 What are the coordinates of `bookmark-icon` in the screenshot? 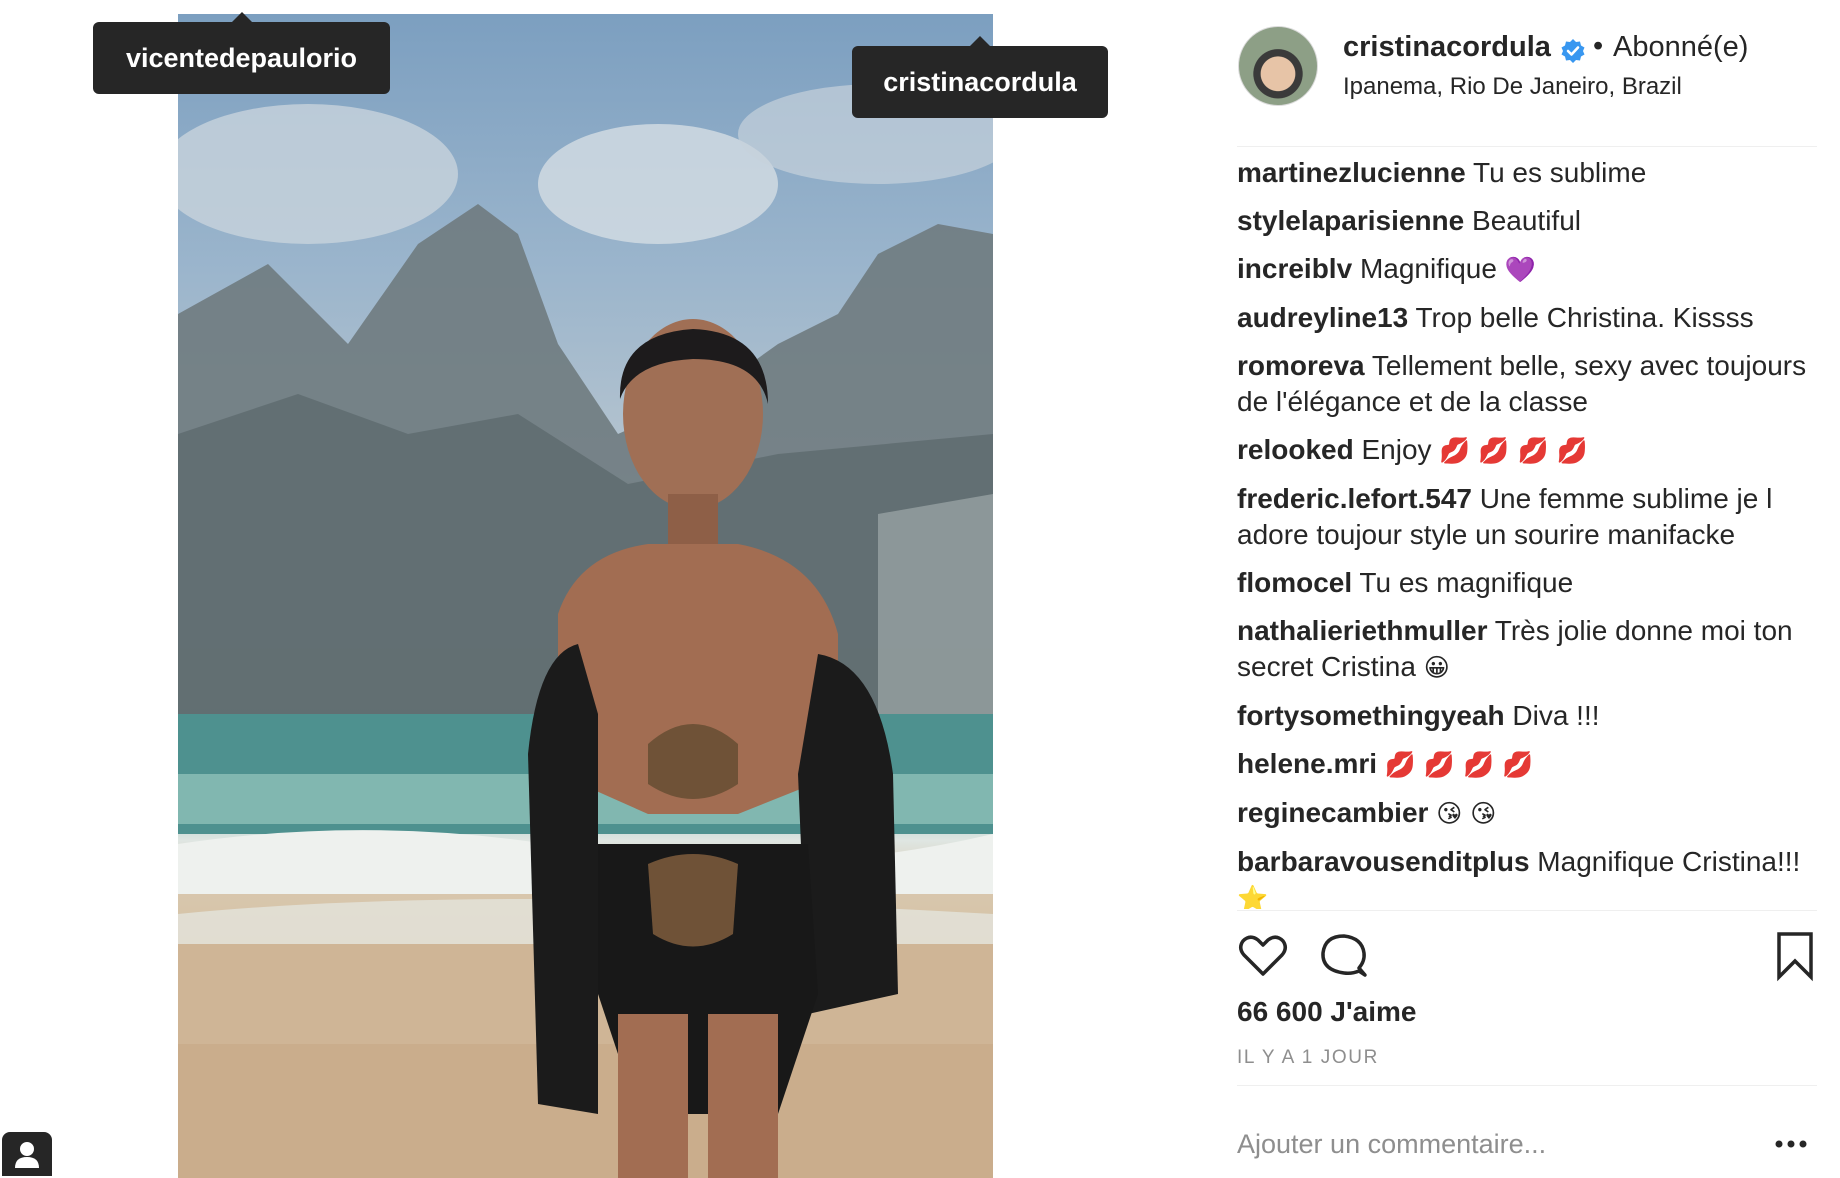 It's located at (1795, 956).